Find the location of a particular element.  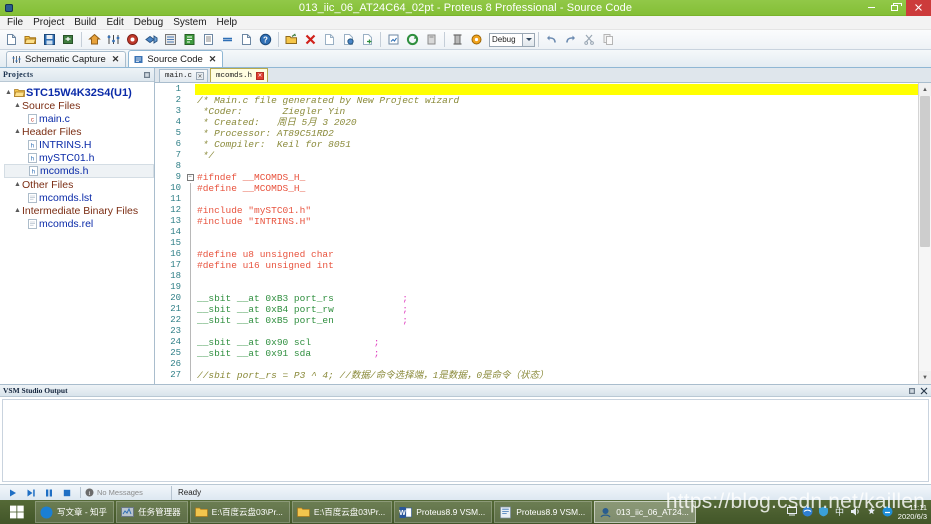

tree-node-intrins-h: h INTRINS.H is located at coordinates (79, 144).